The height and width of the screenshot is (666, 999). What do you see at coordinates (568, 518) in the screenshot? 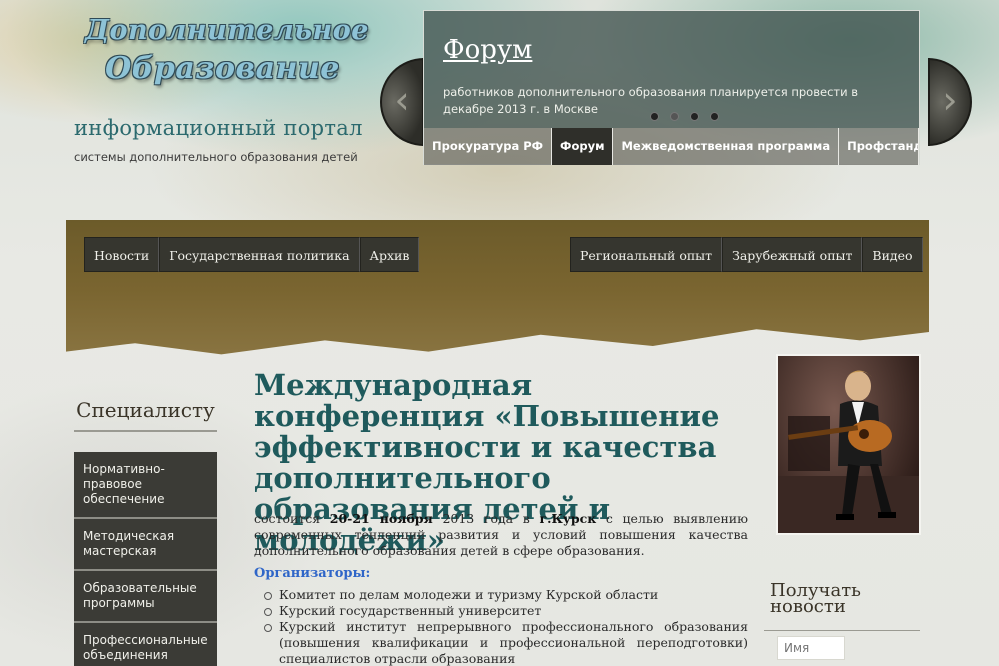
I see `intro-city: г.Курск` at bounding box center [568, 518].